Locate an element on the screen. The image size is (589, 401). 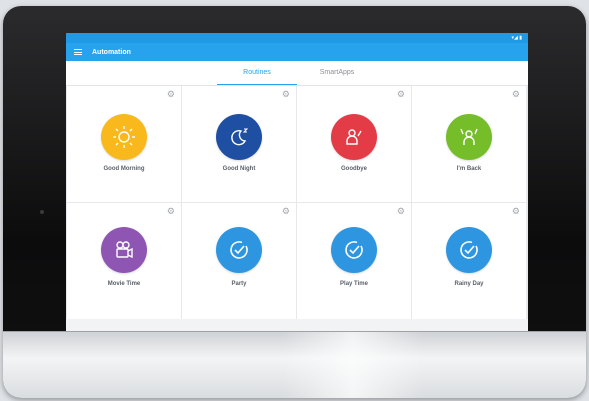
tile-label: Party is located at coordinates (239, 284).